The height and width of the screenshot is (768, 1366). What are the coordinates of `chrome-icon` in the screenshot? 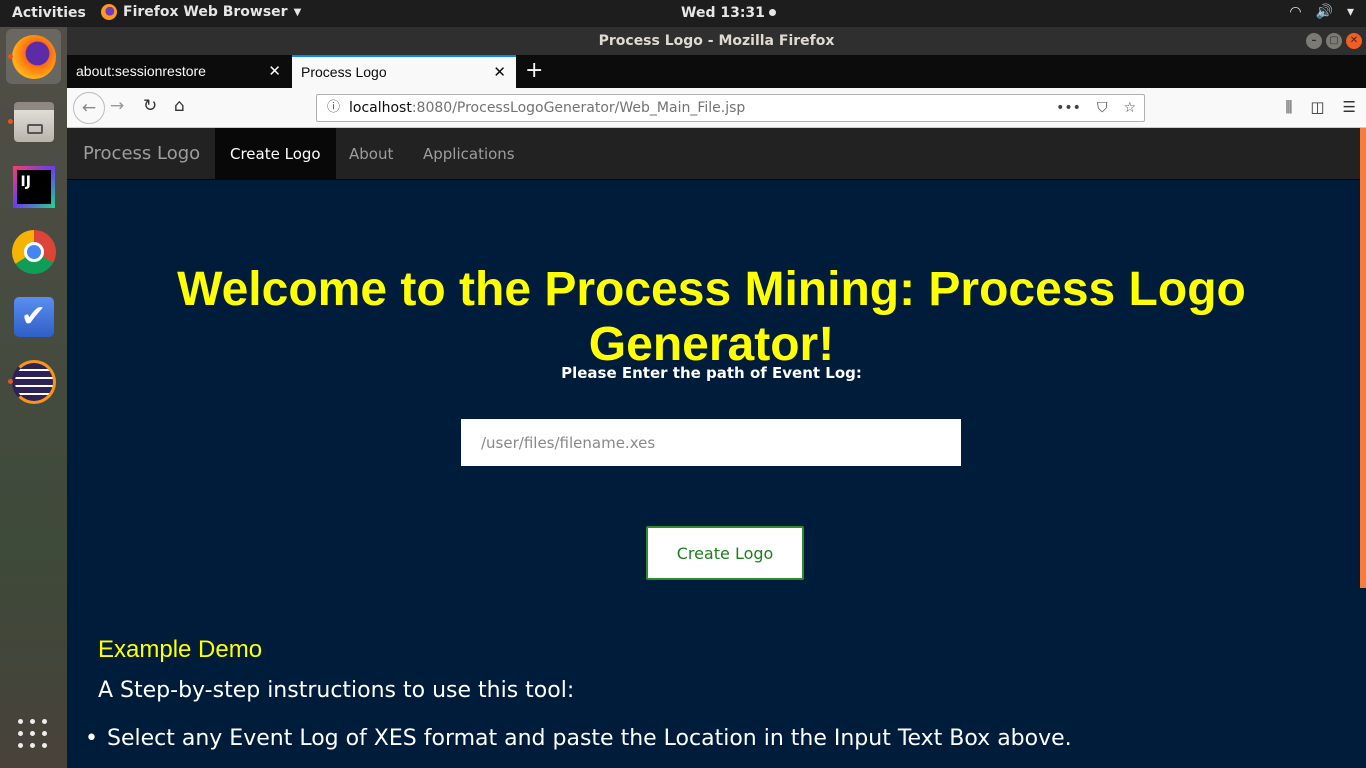 It's located at (33, 251).